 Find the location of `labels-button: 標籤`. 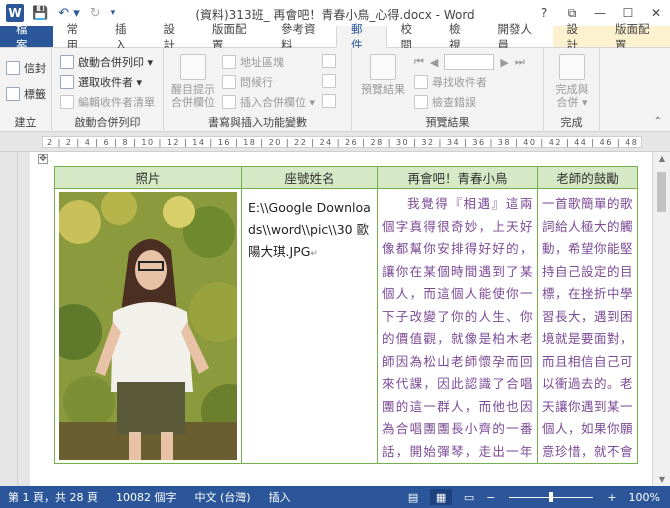

labels-button: 標籤 is located at coordinates (26, 94).